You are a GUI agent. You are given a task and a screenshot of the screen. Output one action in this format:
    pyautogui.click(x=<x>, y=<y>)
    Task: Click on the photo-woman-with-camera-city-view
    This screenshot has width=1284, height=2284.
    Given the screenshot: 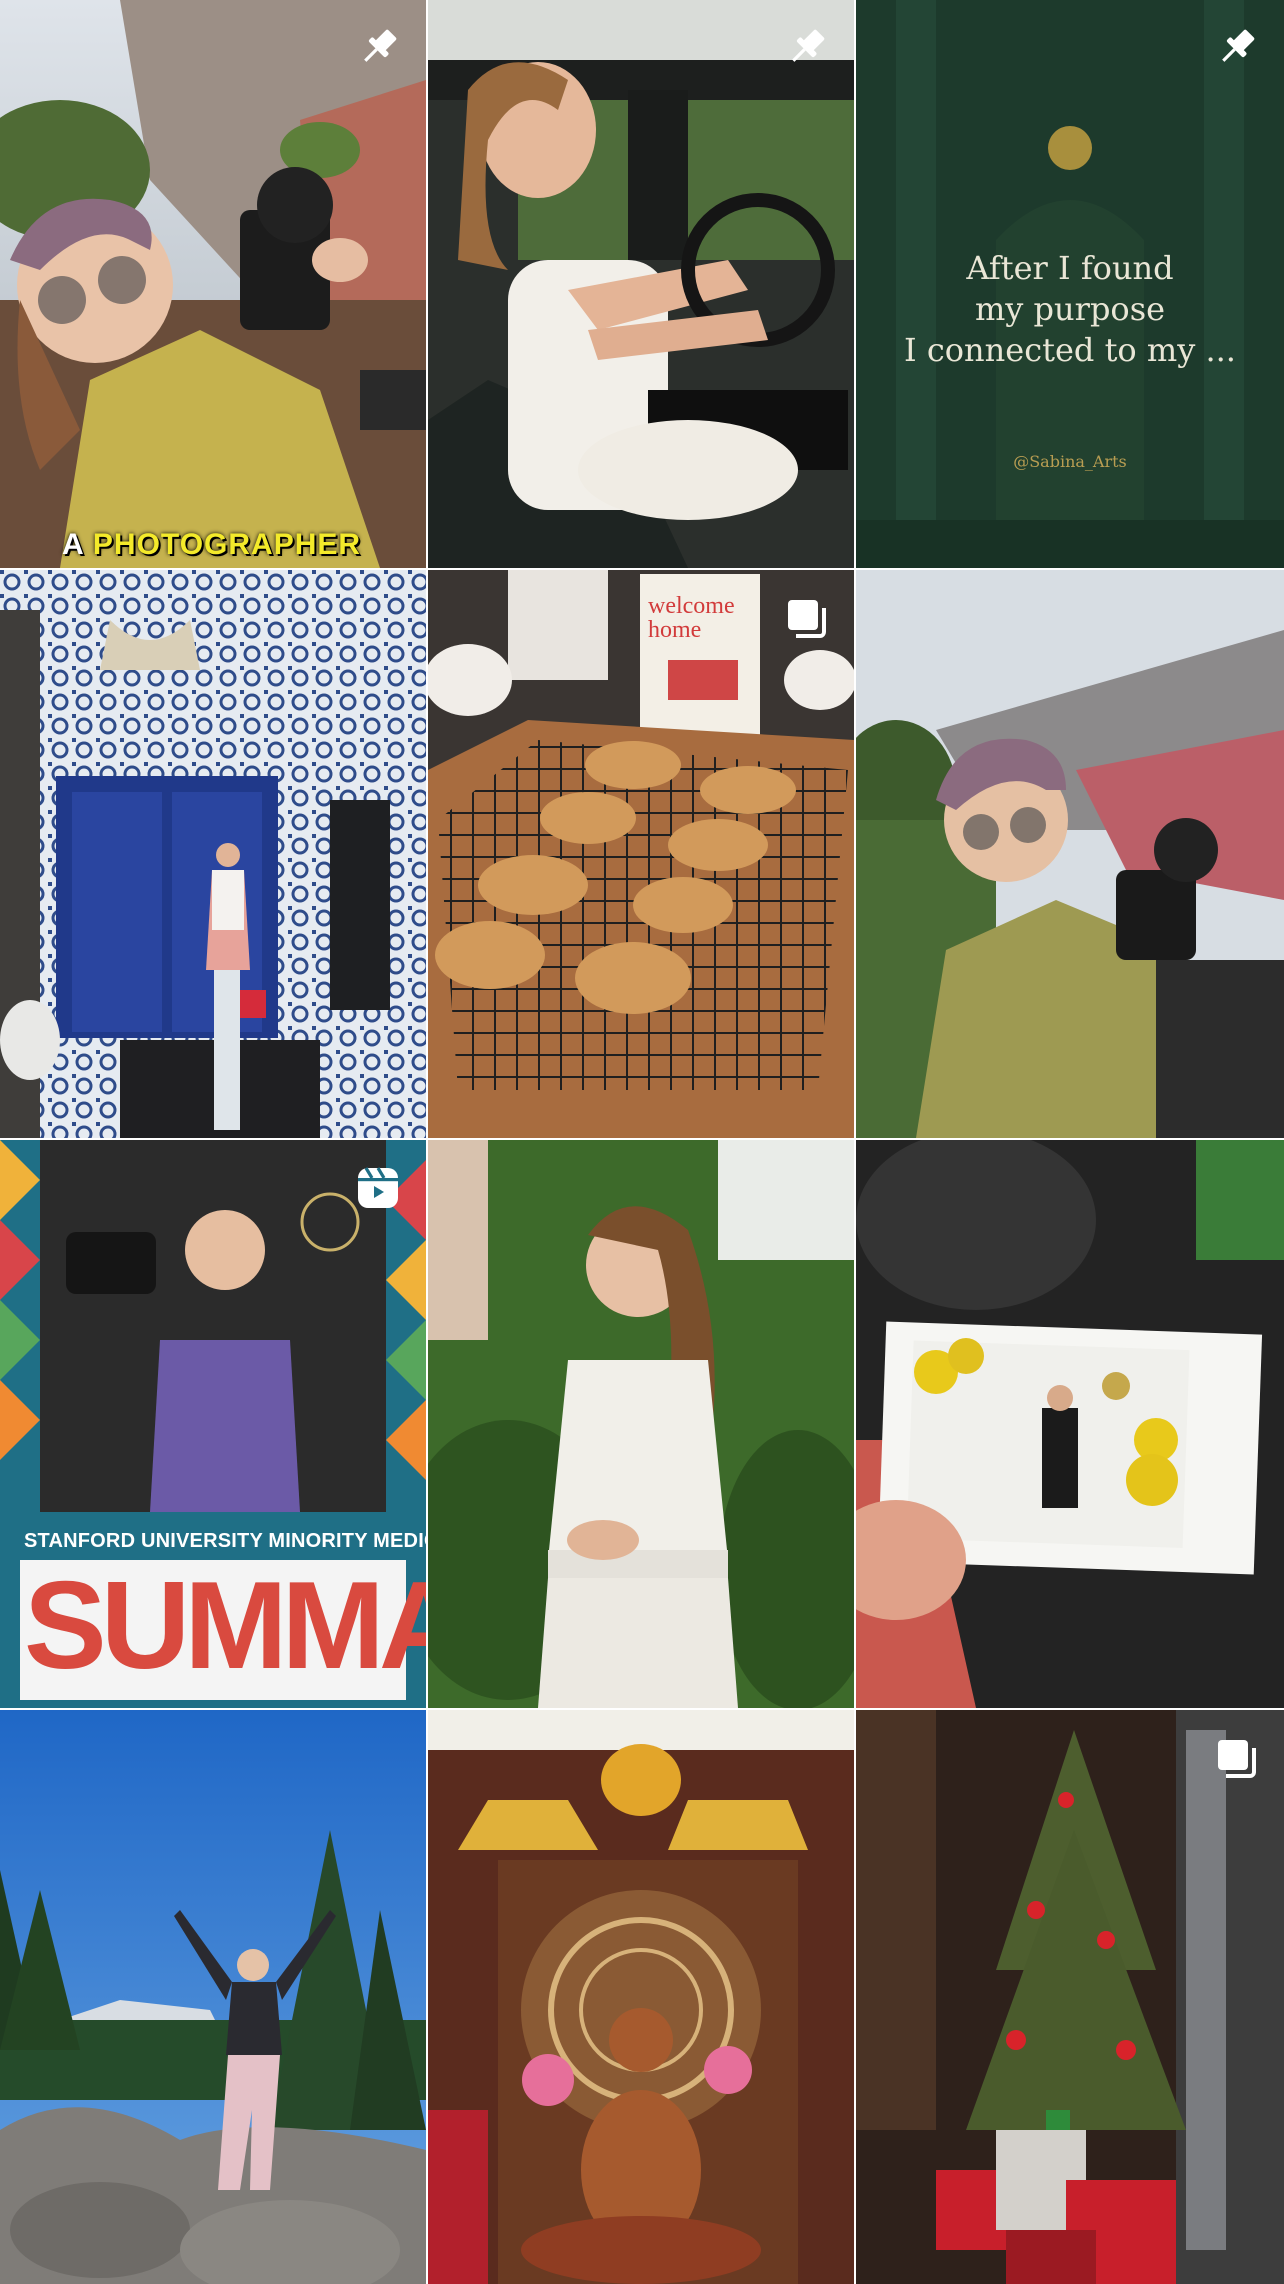 What is the action you would take?
    pyautogui.click(x=213, y=284)
    